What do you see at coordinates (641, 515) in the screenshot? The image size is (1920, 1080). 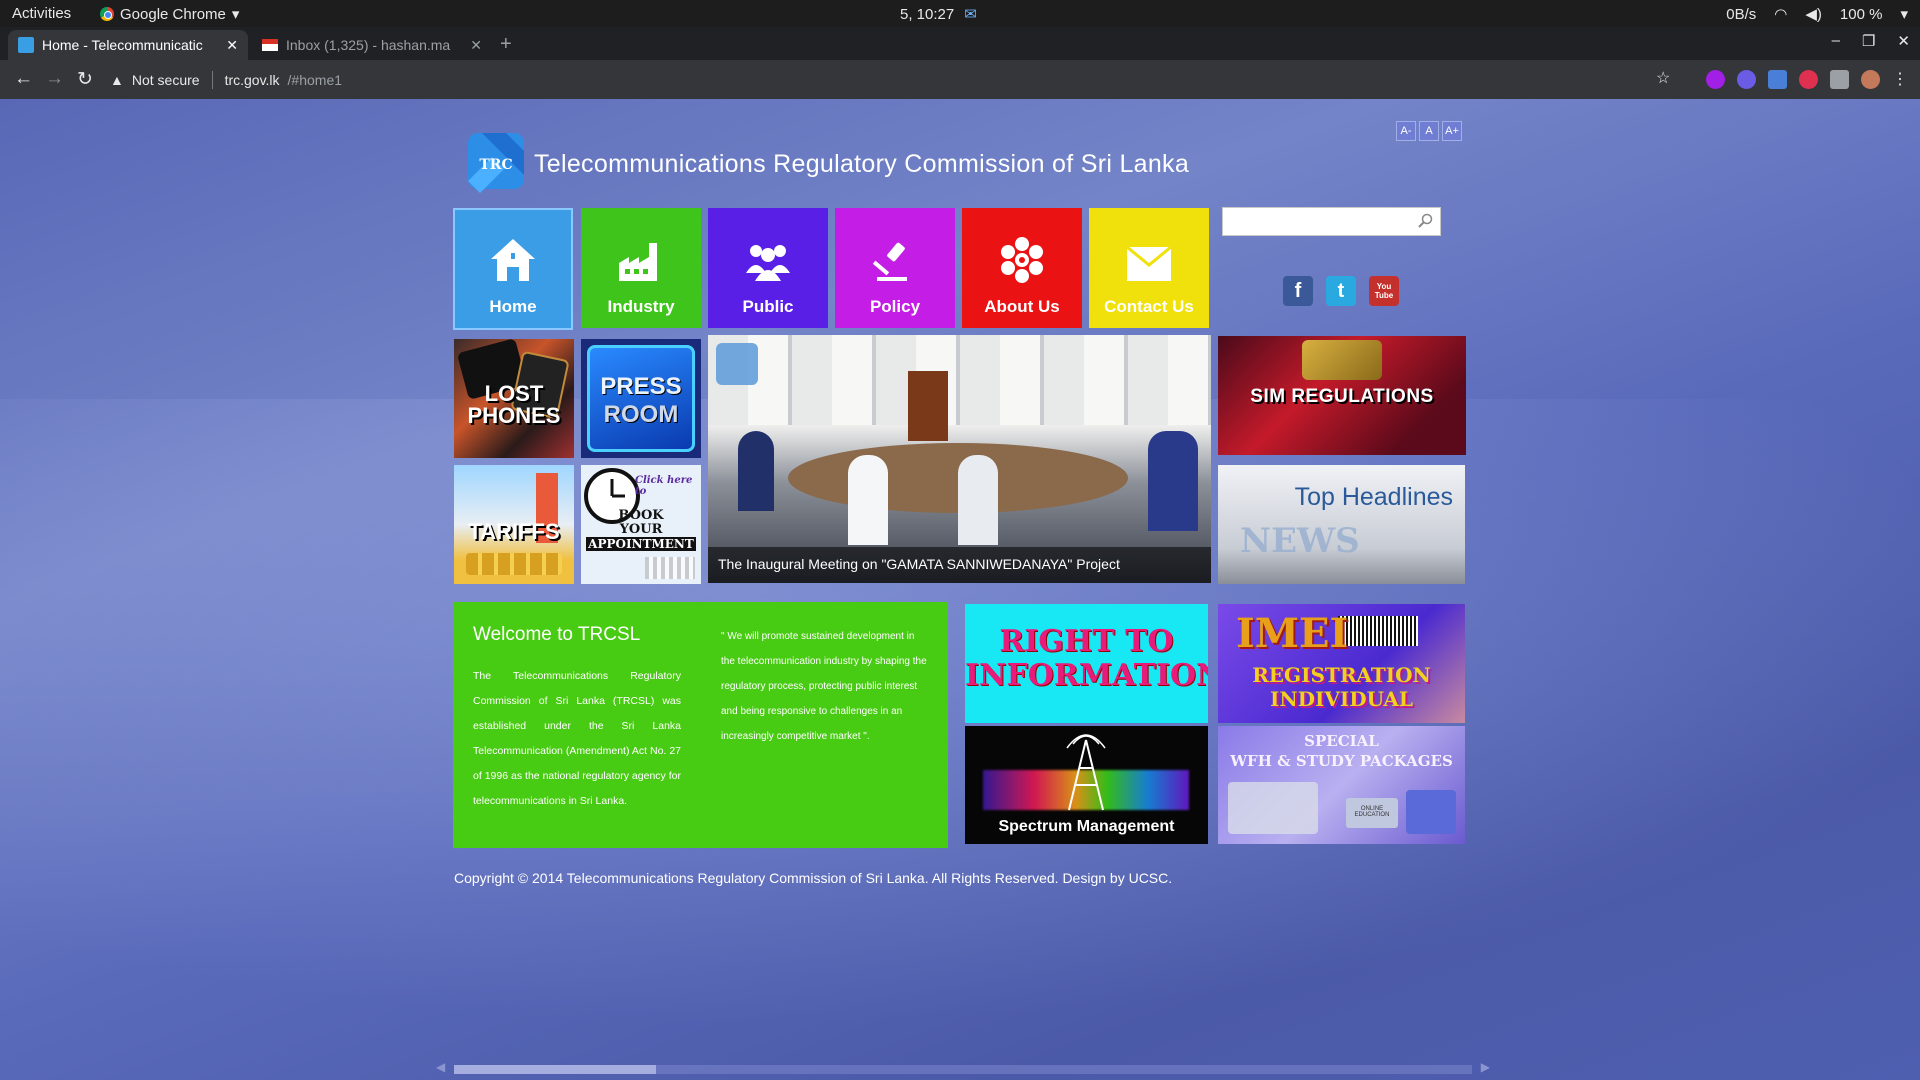 I see `book-label: BOOK` at bounding box center [641, 515].